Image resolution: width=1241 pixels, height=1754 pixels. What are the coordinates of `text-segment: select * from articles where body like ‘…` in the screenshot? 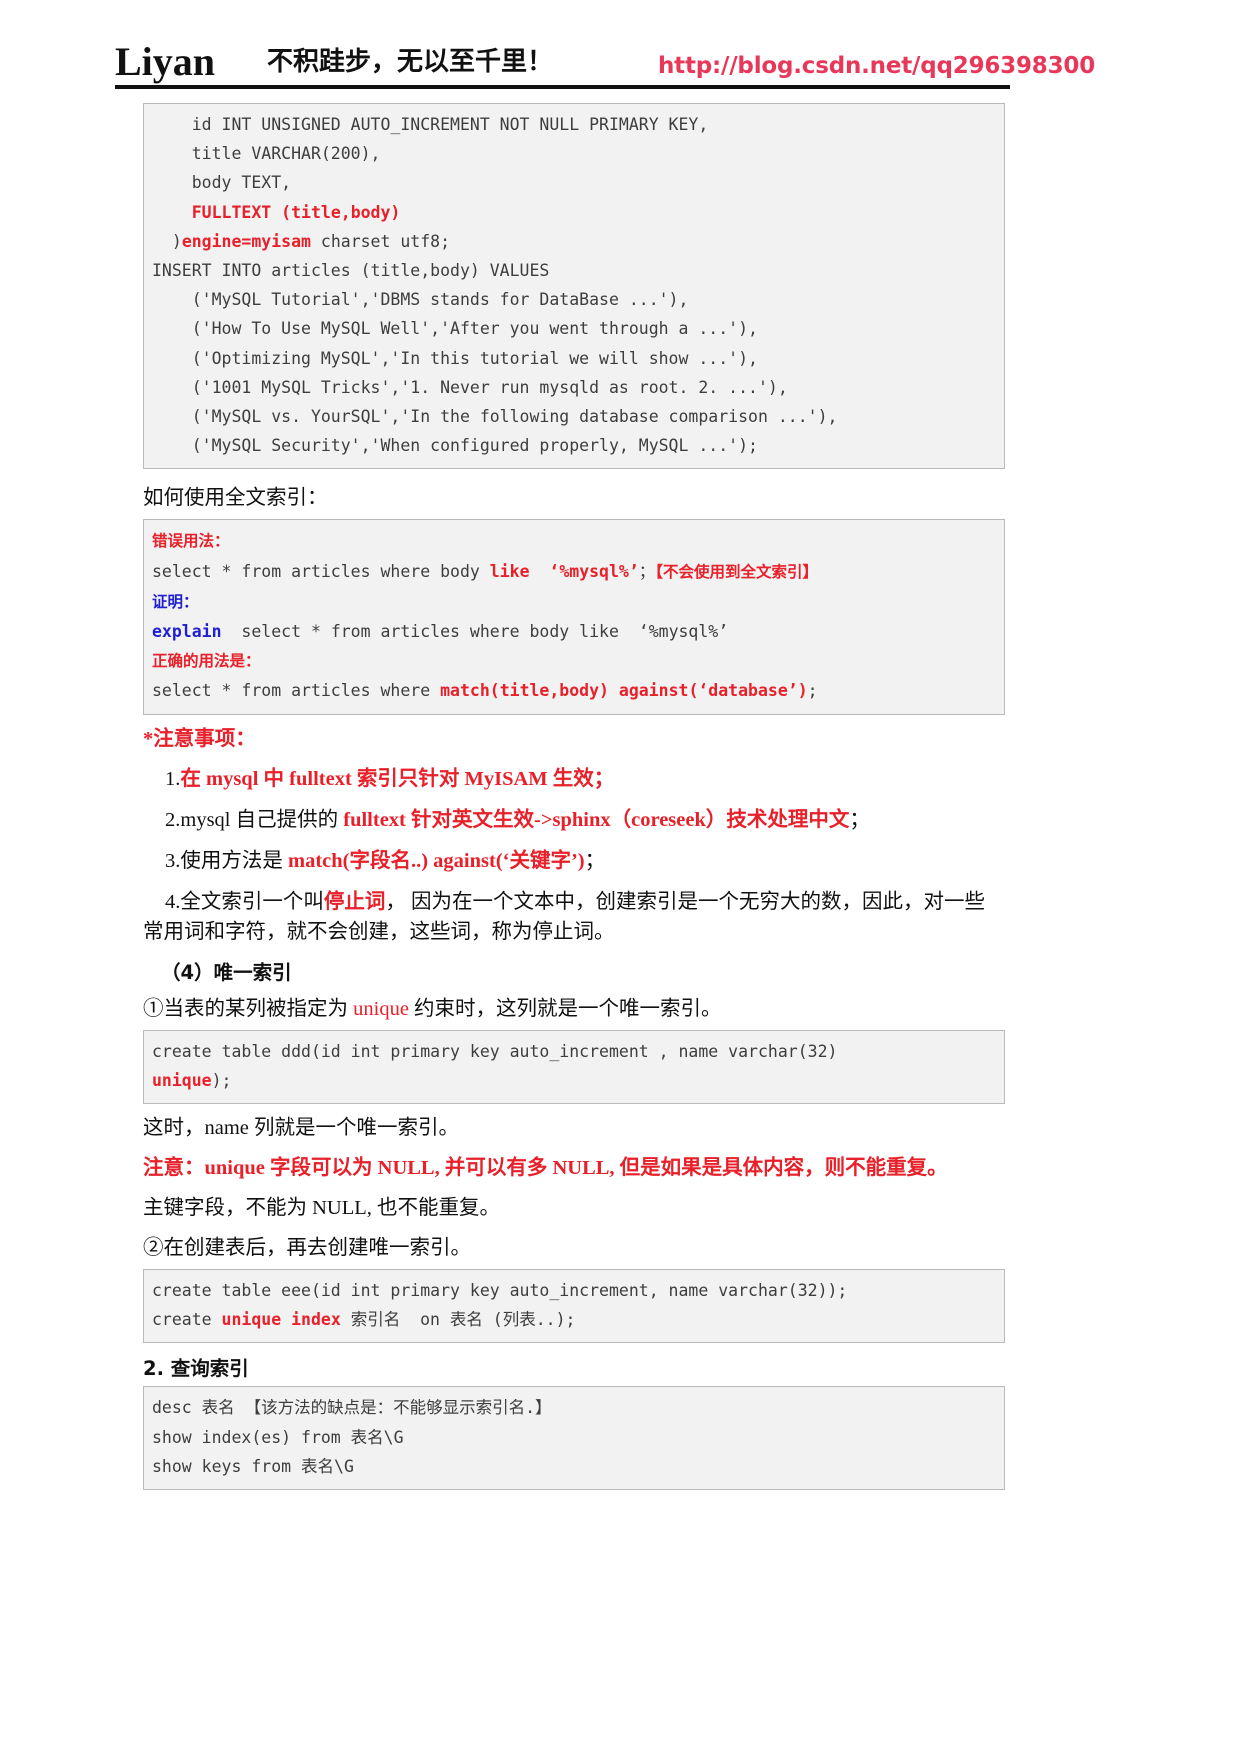 It's located at (475, 632).